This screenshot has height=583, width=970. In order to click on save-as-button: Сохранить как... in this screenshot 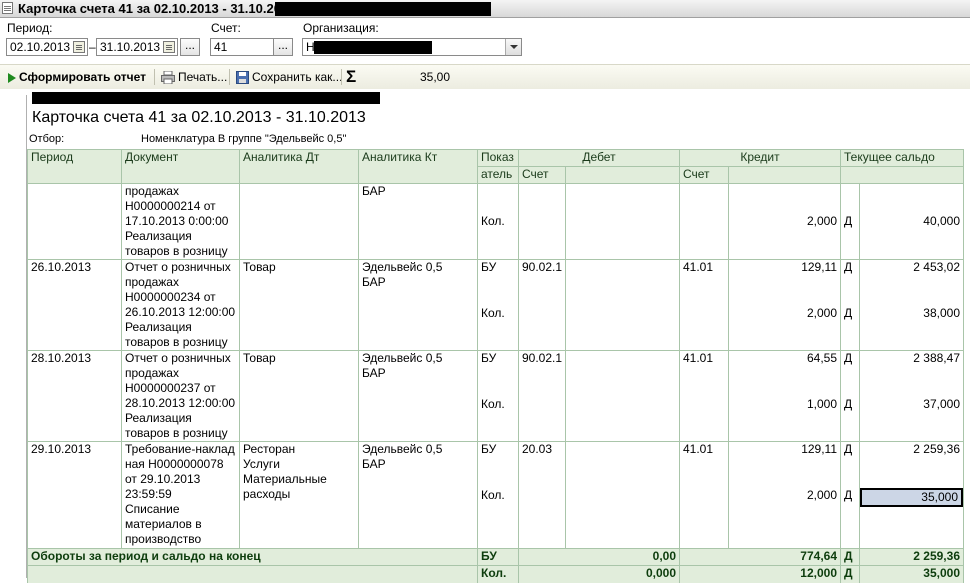, I will do `click(289, 77)`.